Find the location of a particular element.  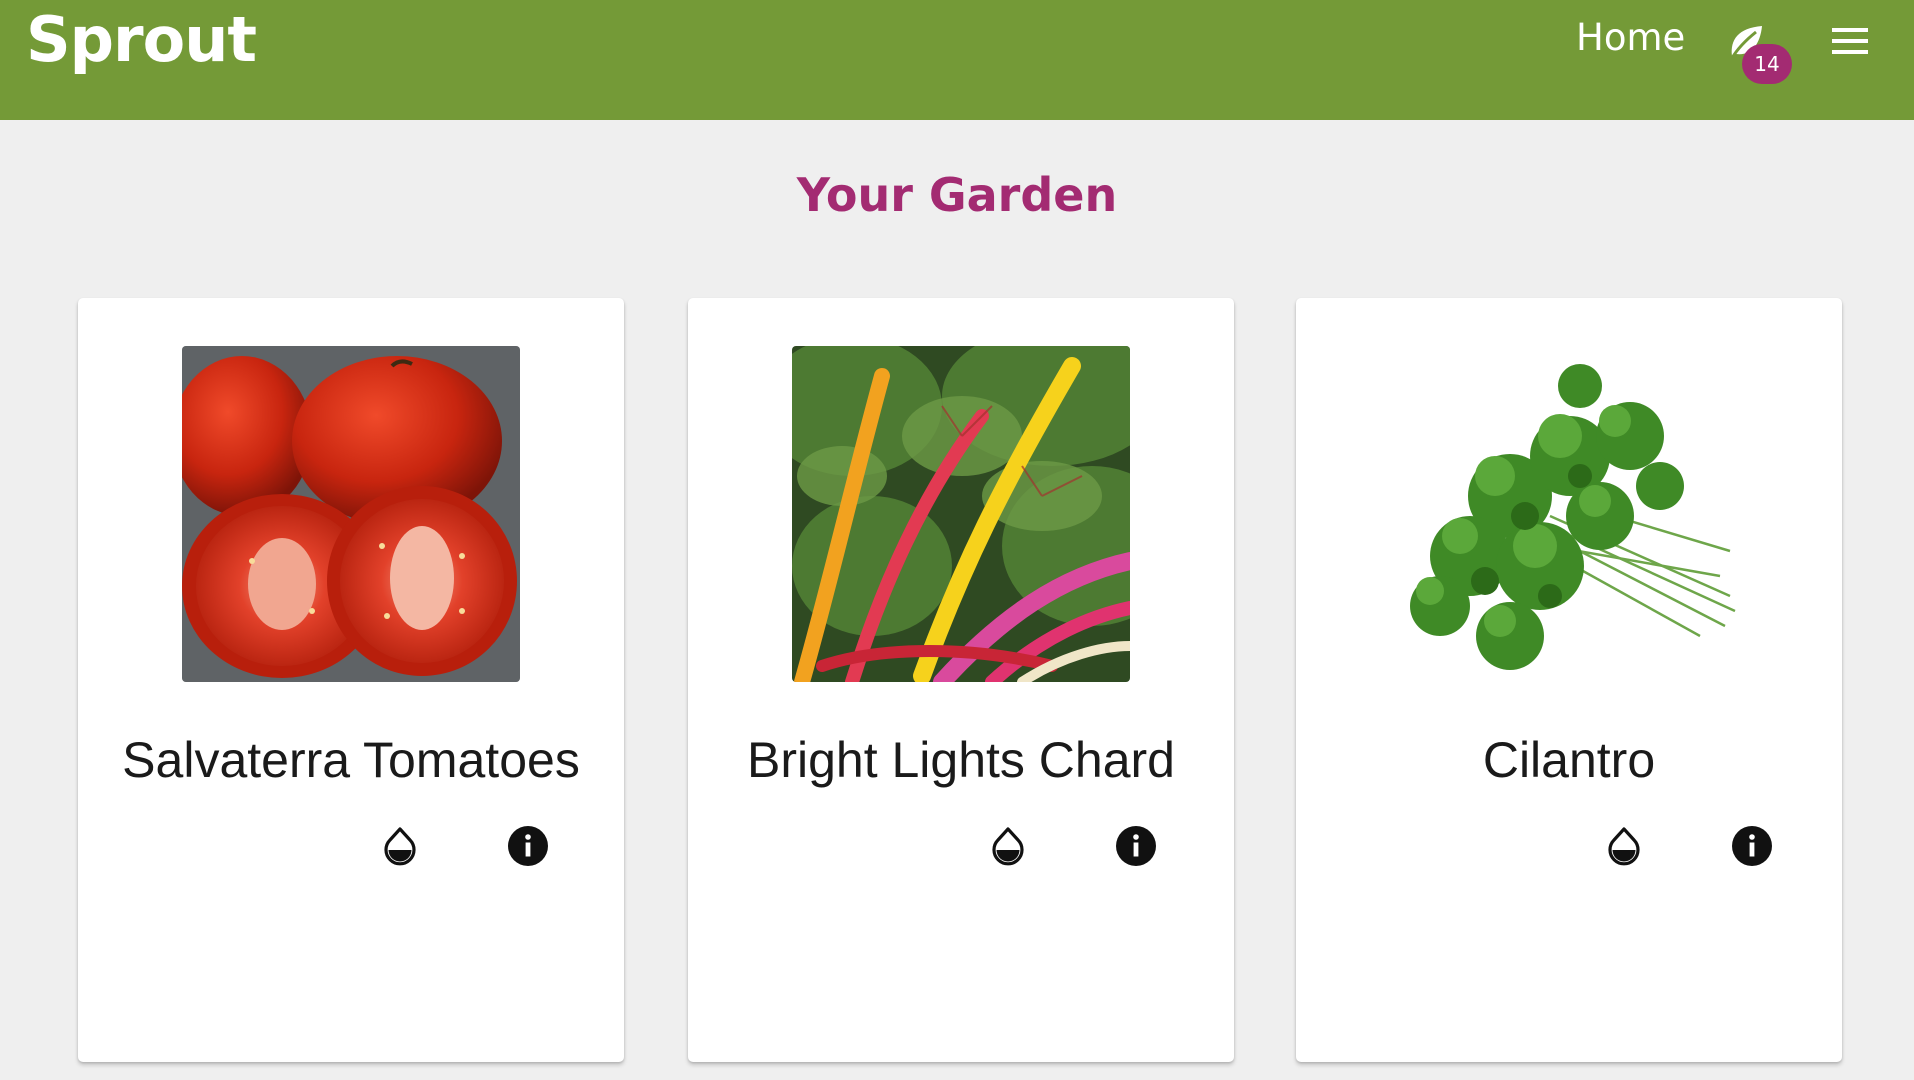

page-title: Your Garden is located at coordinates (957, 195).